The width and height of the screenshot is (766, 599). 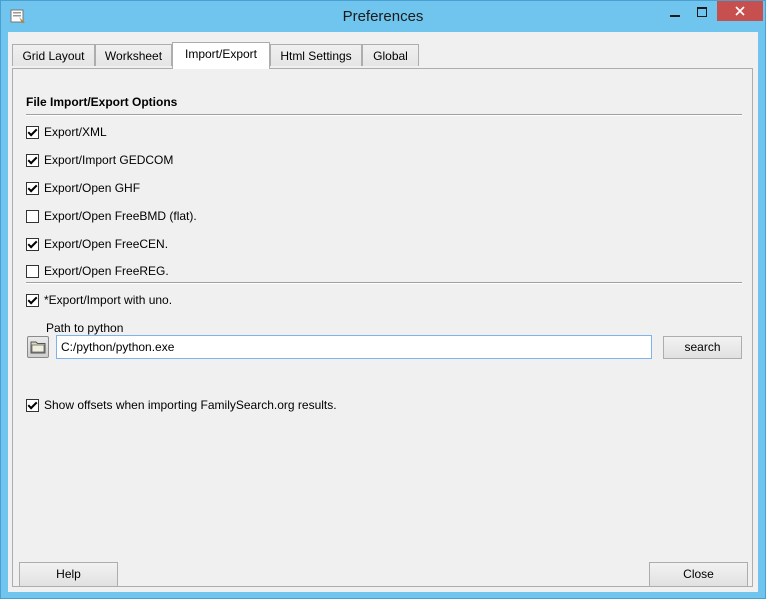 I want to click on checkbox-label: Export/XML, so click(x=75, y=132).